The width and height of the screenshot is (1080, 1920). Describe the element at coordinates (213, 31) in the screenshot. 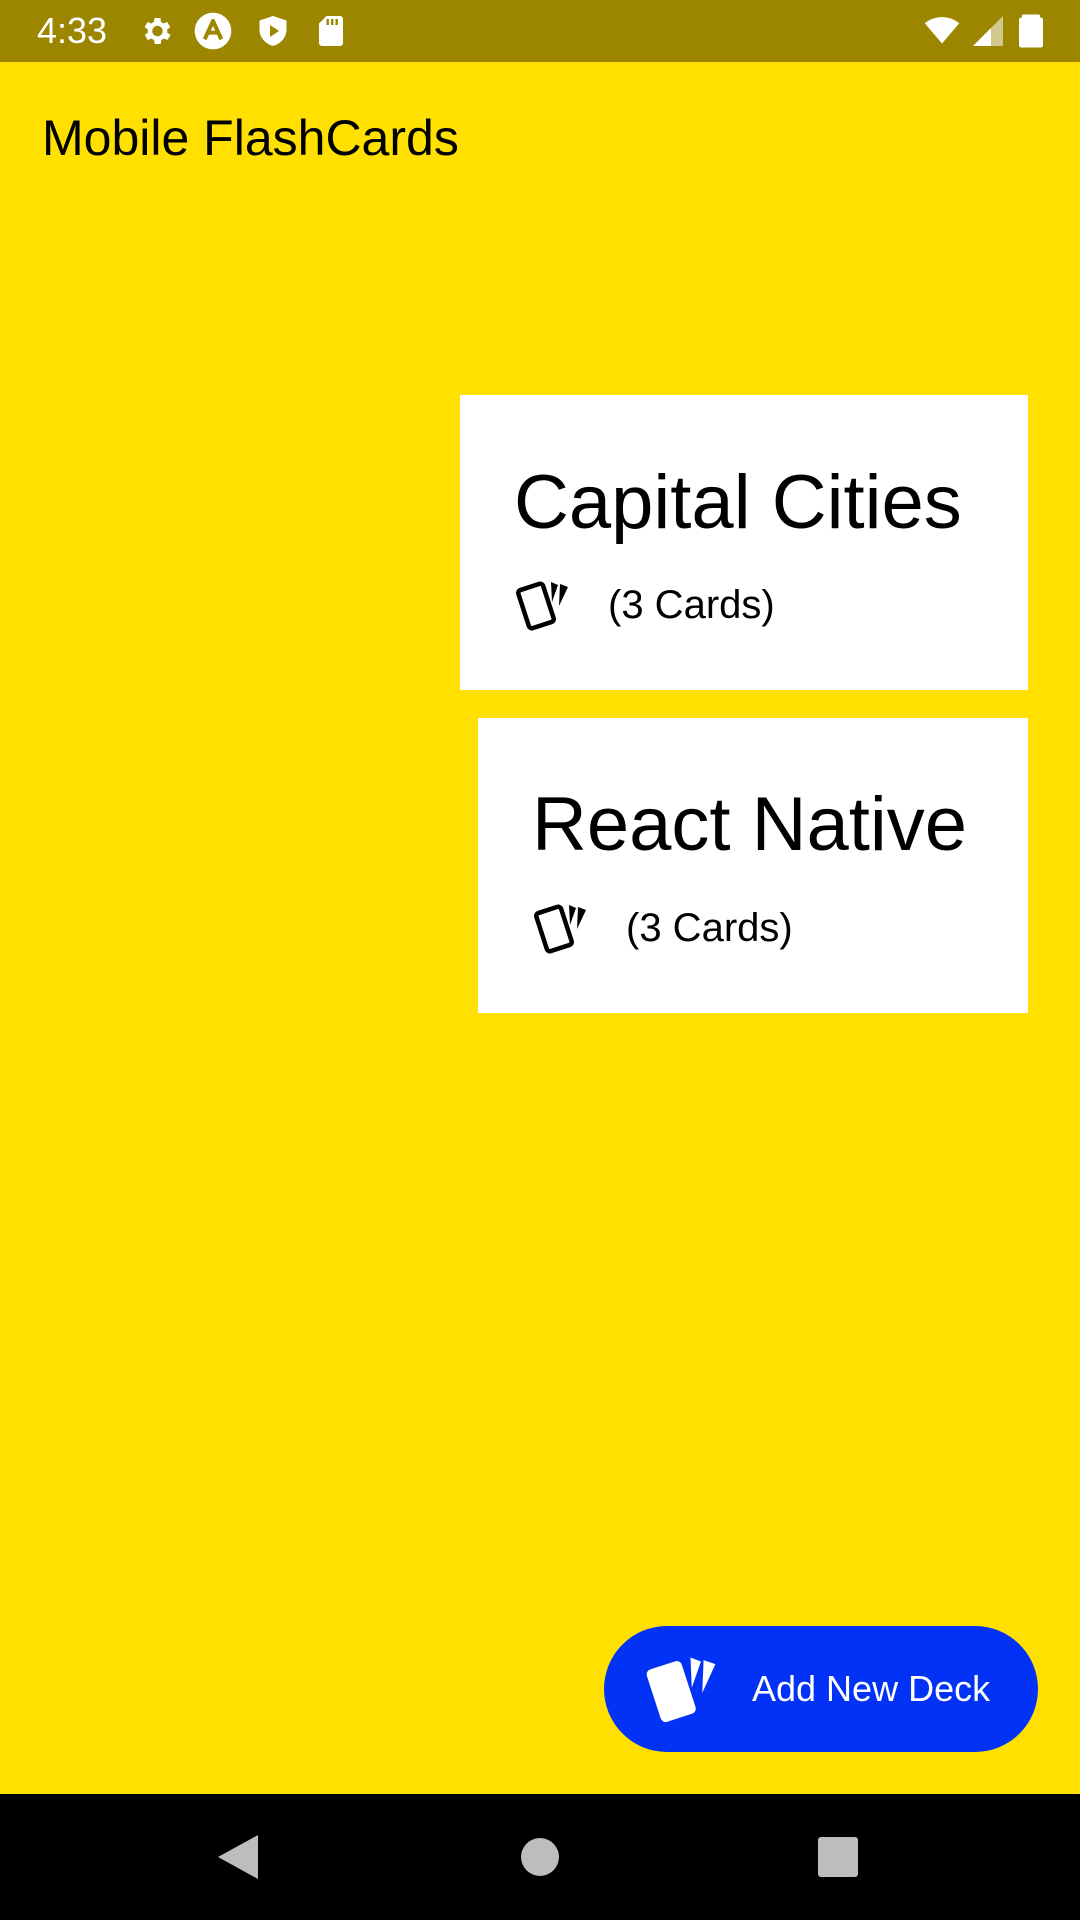

I see `app-a-icon` at that location.